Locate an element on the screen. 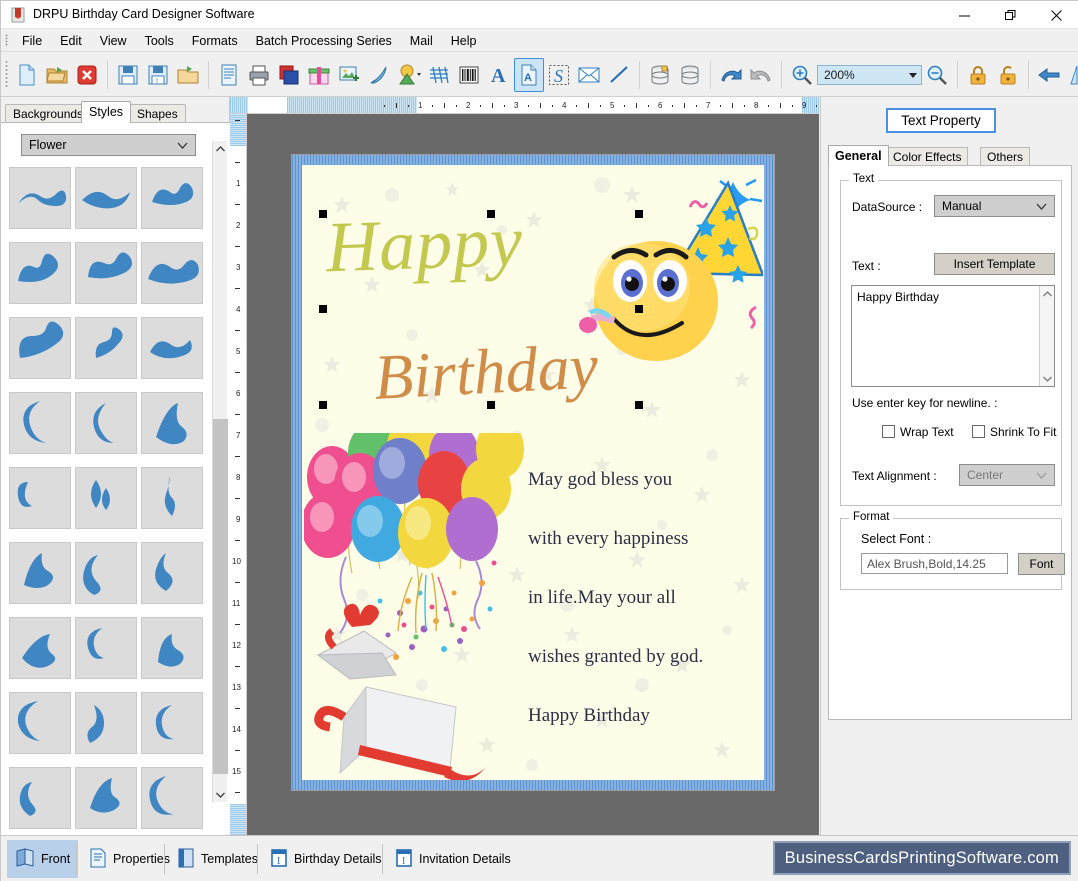 Image resolution: width=1078 pixels, height=881 pixels. shrink-to-fit-checkbox is located at coordinates (978, 431).